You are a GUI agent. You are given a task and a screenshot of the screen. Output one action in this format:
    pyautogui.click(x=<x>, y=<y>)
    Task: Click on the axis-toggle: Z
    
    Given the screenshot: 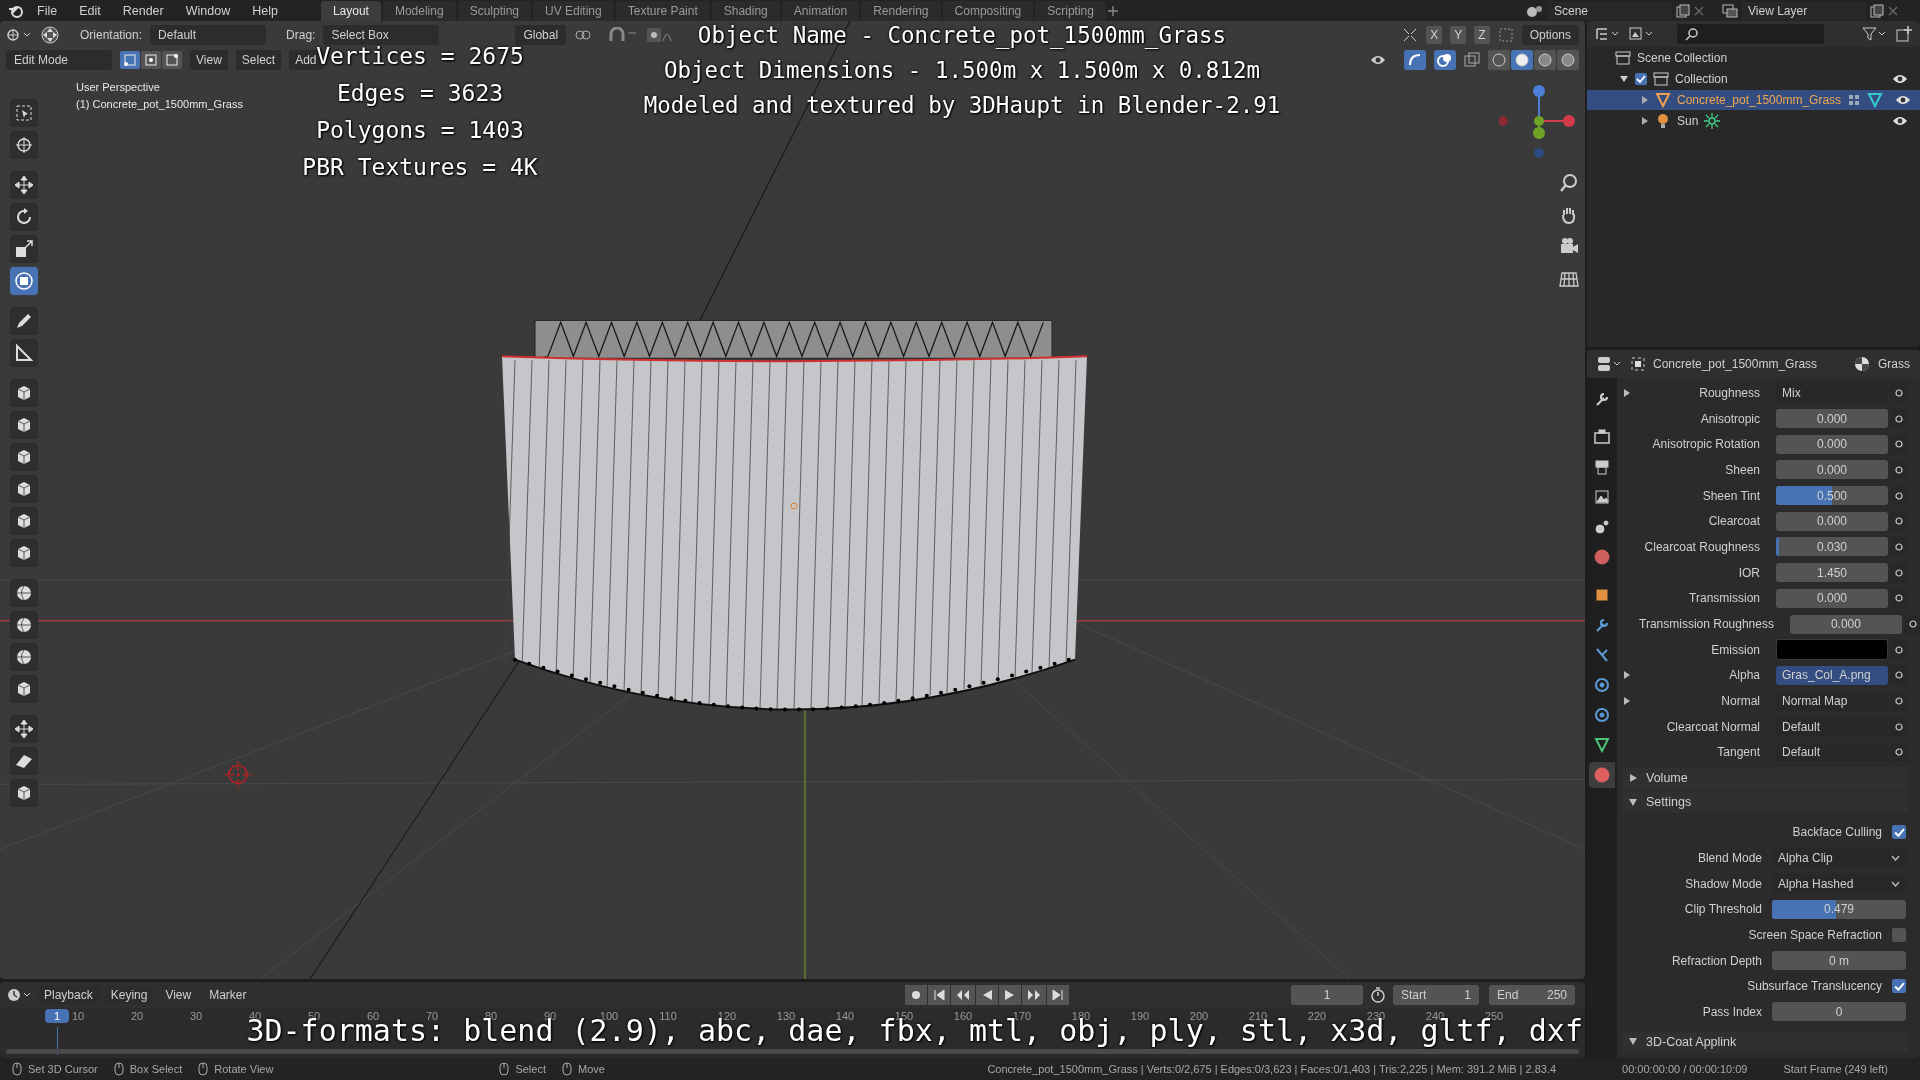 What is the action you would take?
    pyautogui.click(x=1482, y=35)
    